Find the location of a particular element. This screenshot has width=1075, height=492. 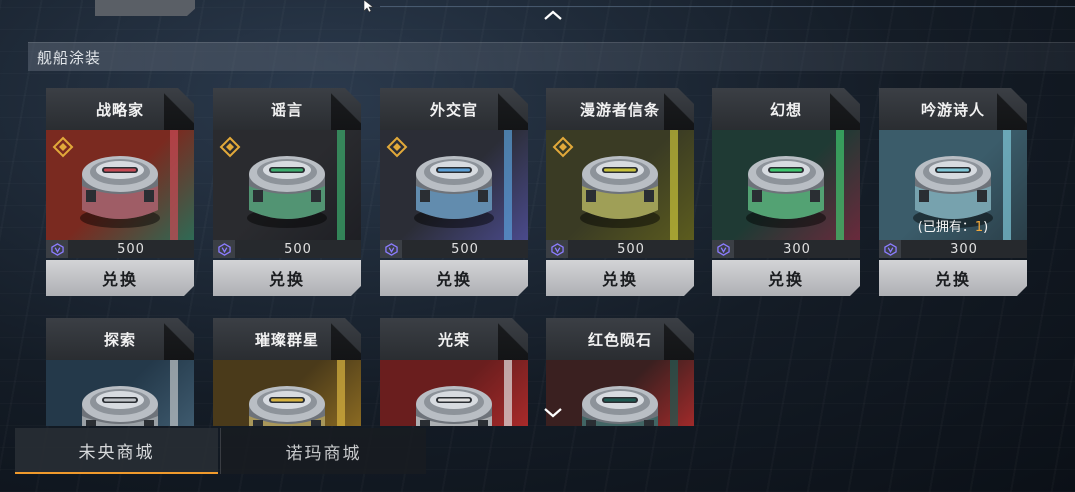

tab-nuoma-shop: 诺玛商城 is located at coordinates (323, 451).